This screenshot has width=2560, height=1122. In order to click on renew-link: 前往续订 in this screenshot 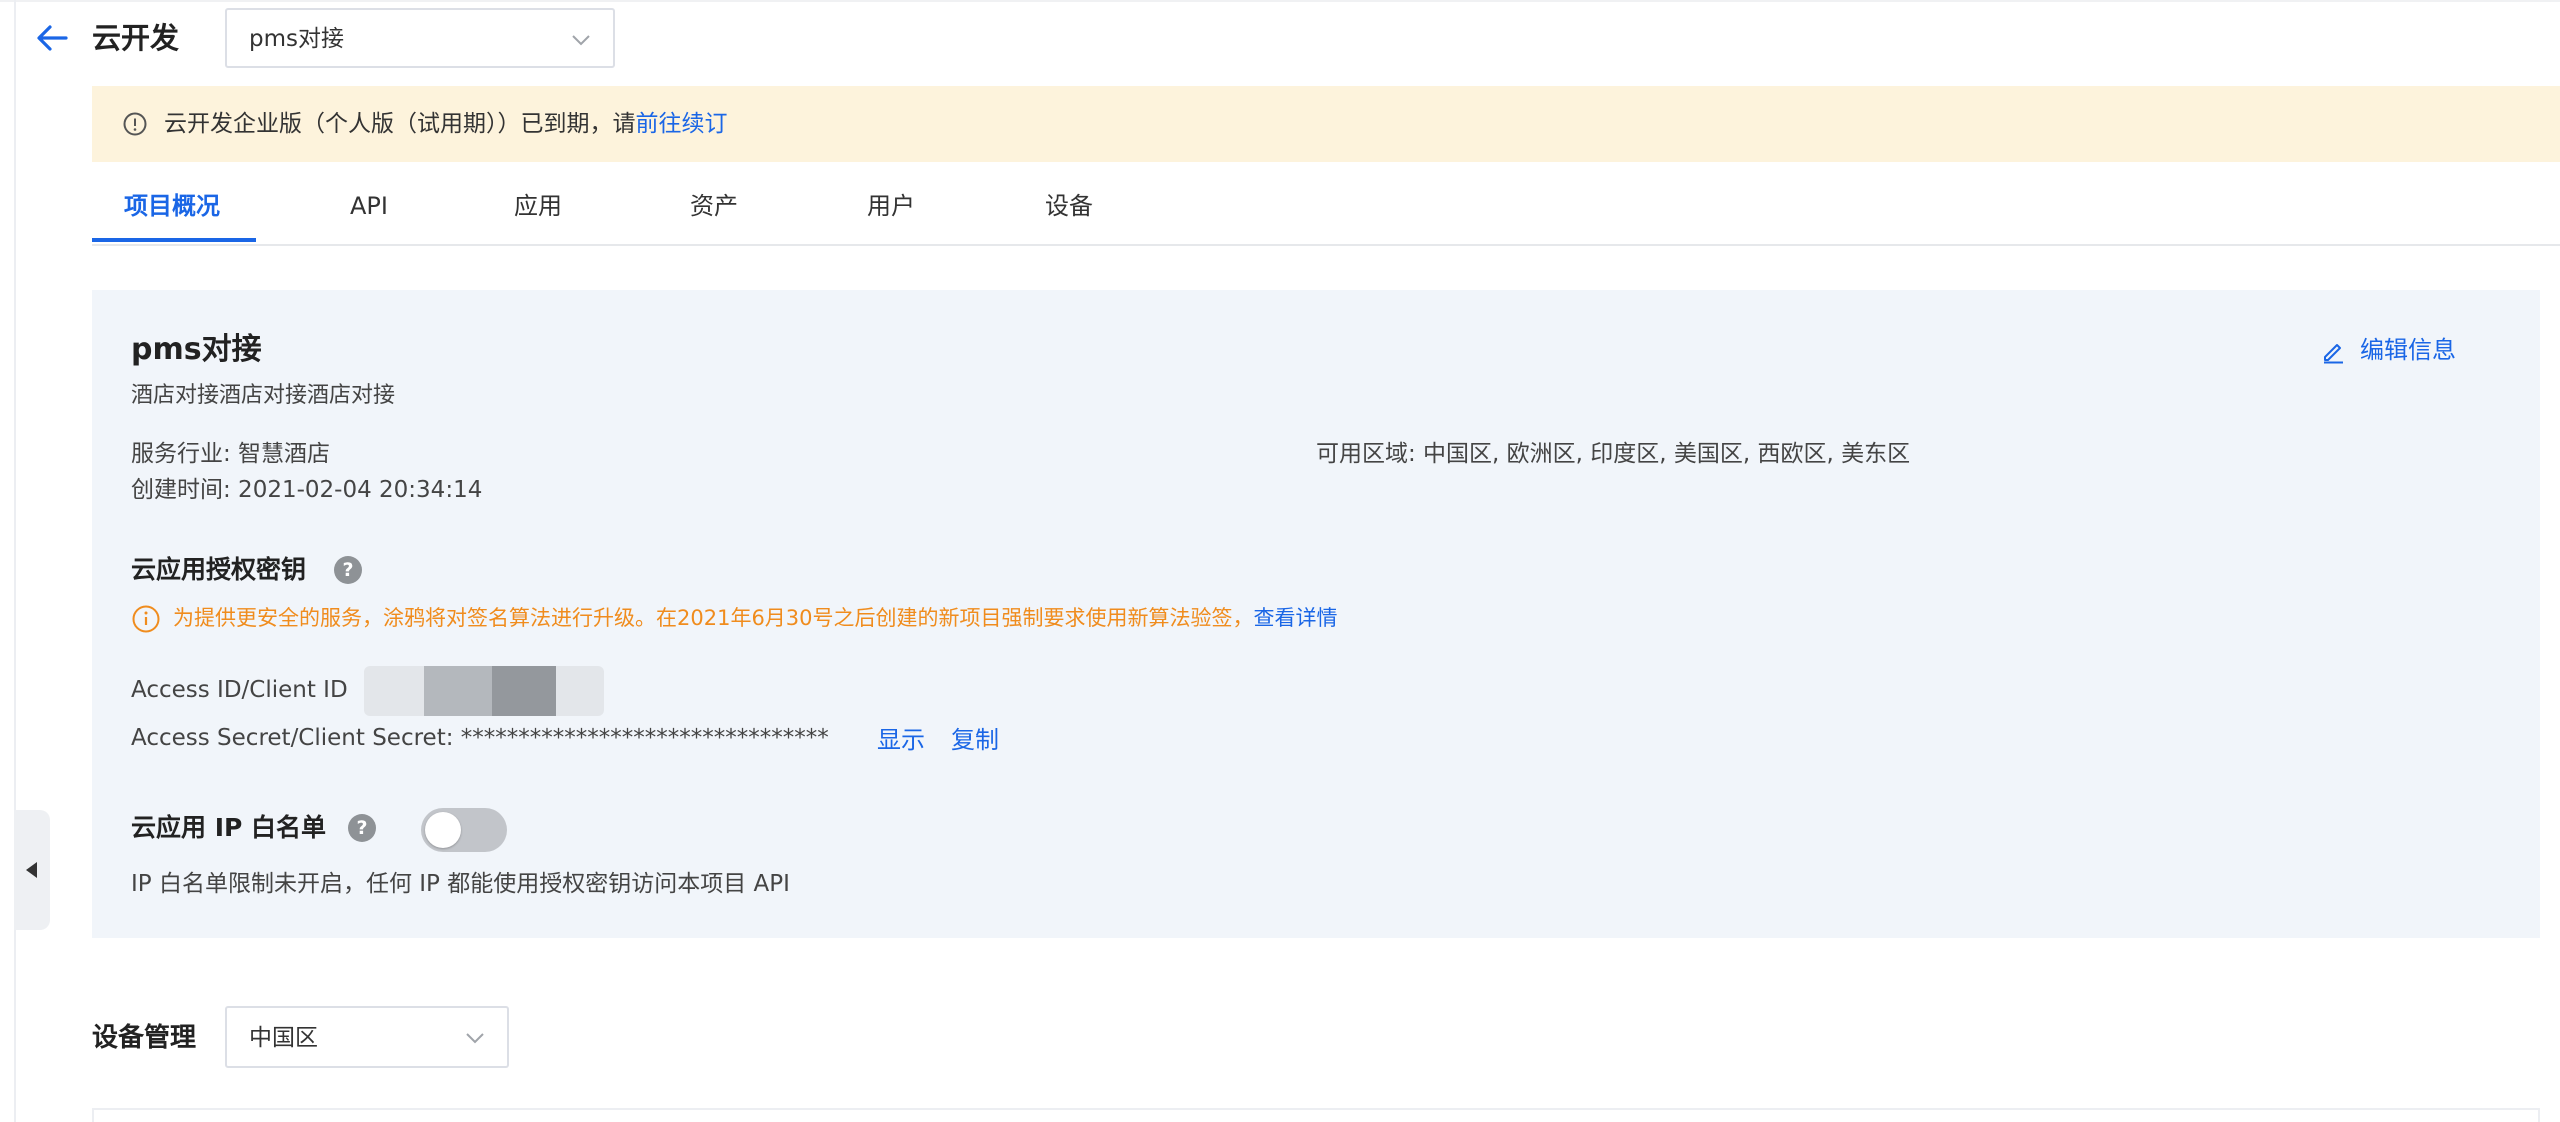, I will do `click(682, 124)`.